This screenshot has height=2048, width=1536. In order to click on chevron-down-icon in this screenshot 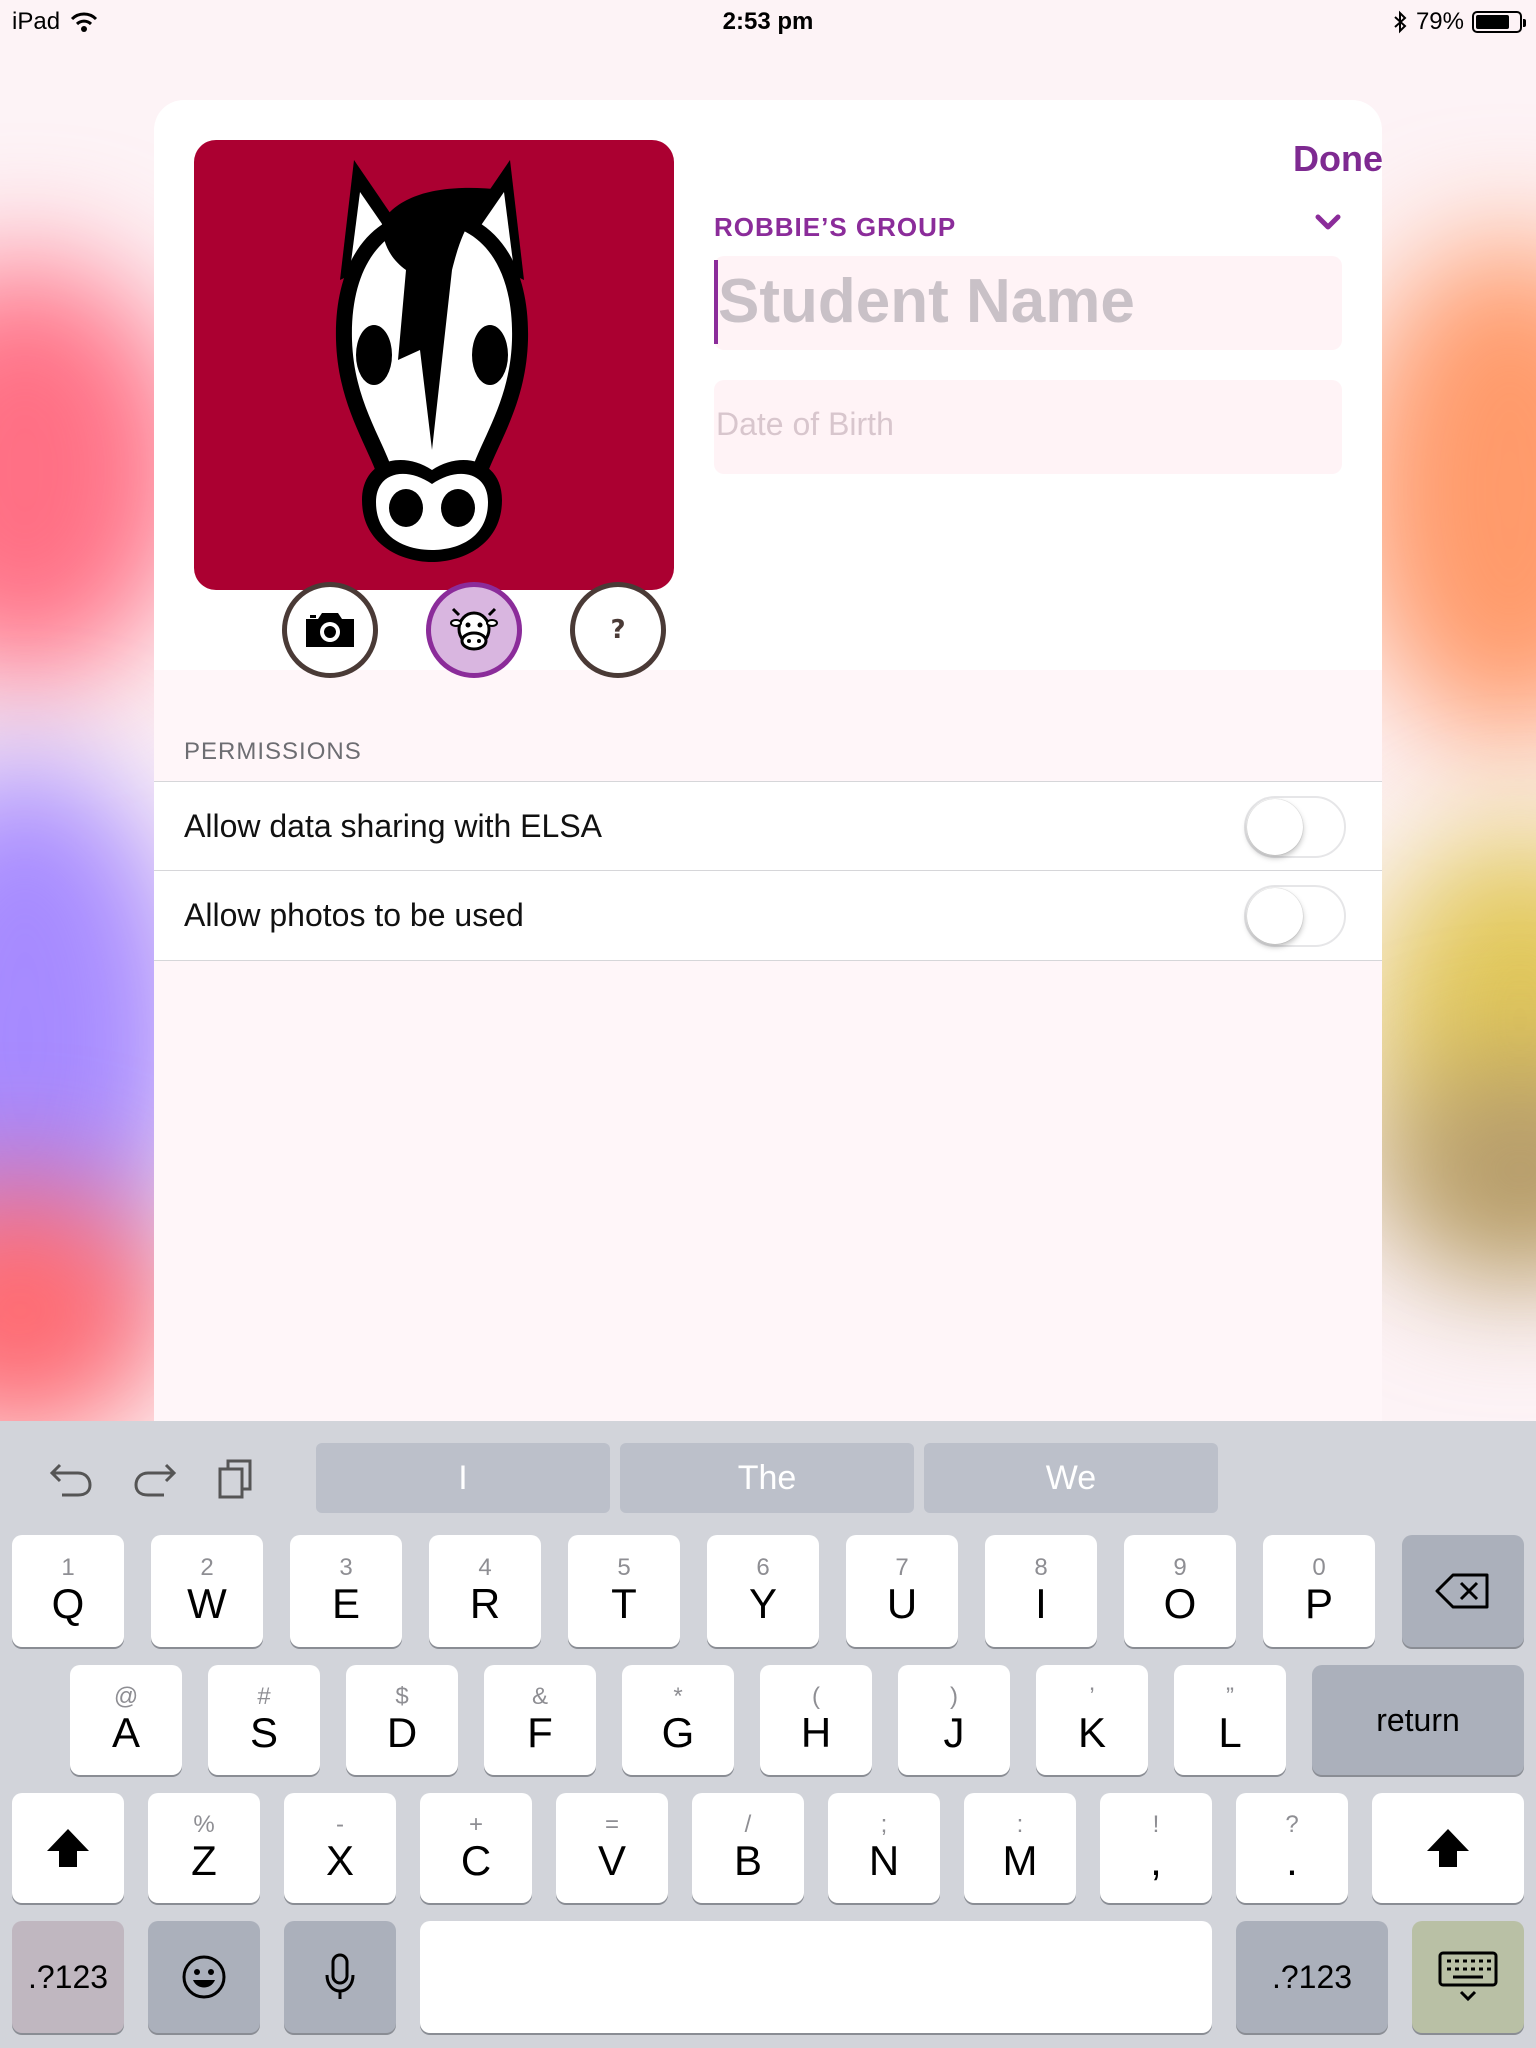, I will do `click(1328, 222)`.